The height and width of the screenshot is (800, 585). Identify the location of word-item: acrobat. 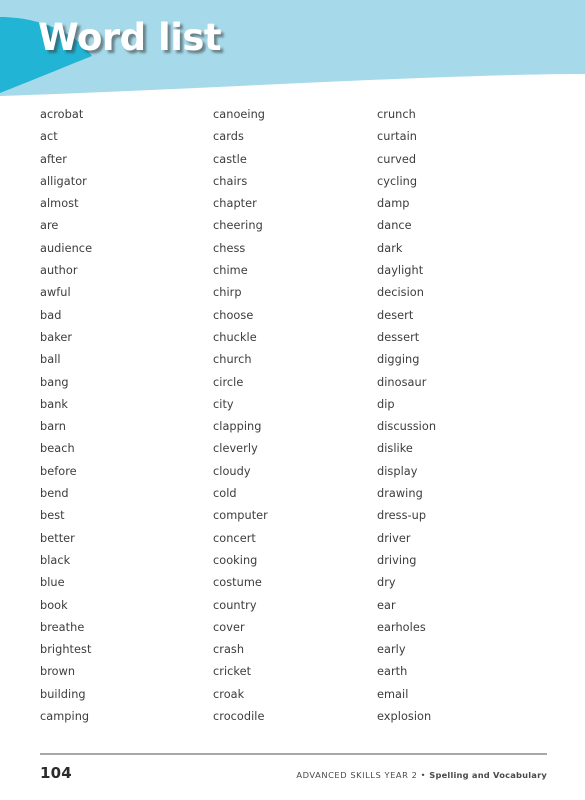
(62, 114).